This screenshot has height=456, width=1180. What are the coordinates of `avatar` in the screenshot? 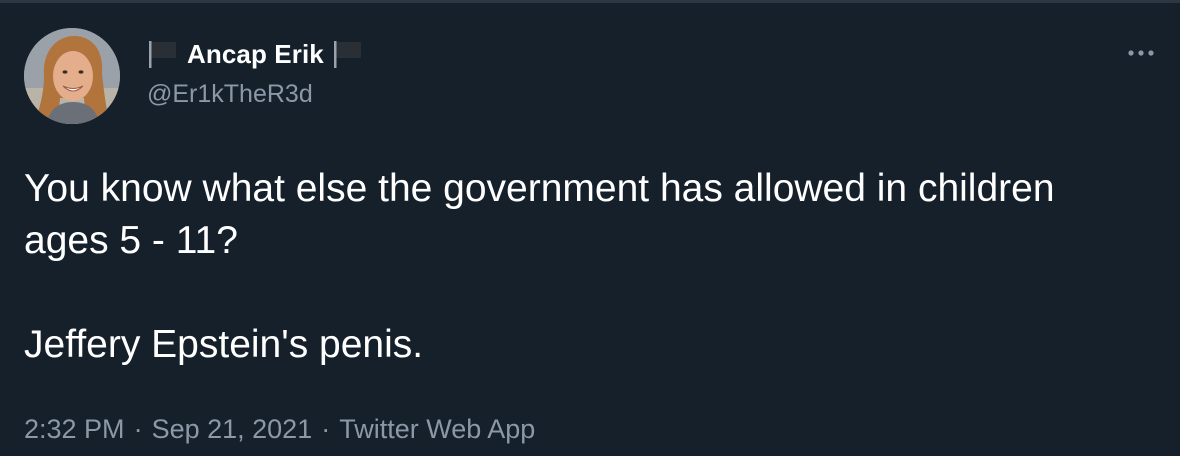 It's located at (72, 76).